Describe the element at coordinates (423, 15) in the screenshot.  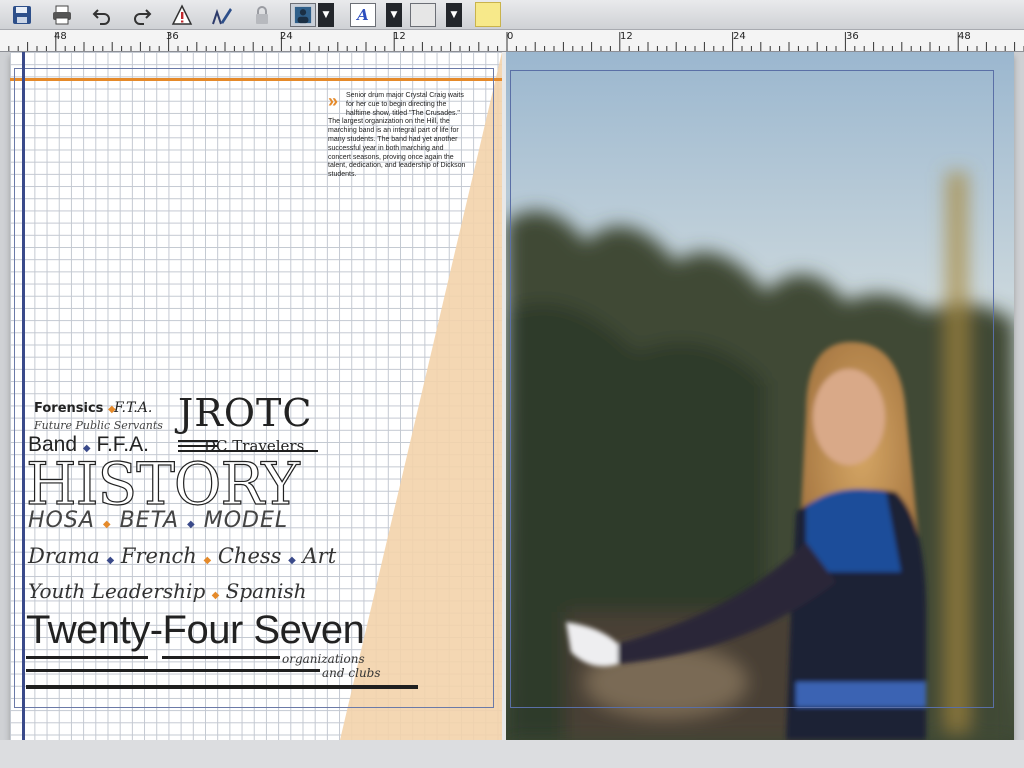
I see `fill-color-swatch` at that location.